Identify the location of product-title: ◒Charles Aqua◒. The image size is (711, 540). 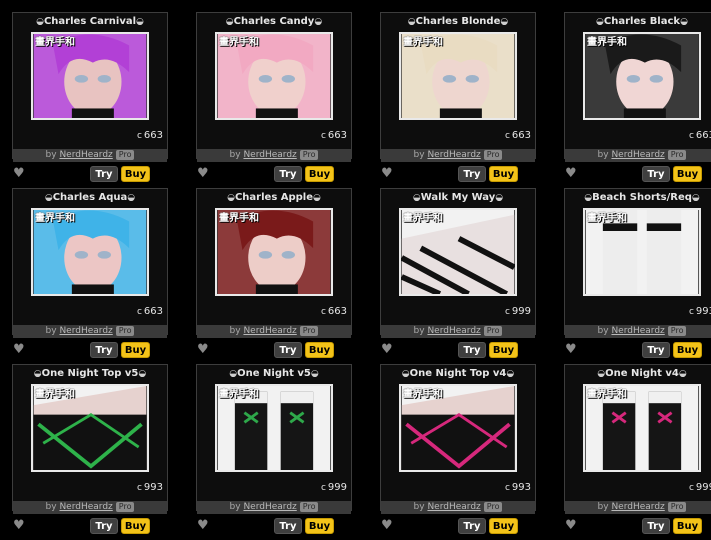
(90, 199).